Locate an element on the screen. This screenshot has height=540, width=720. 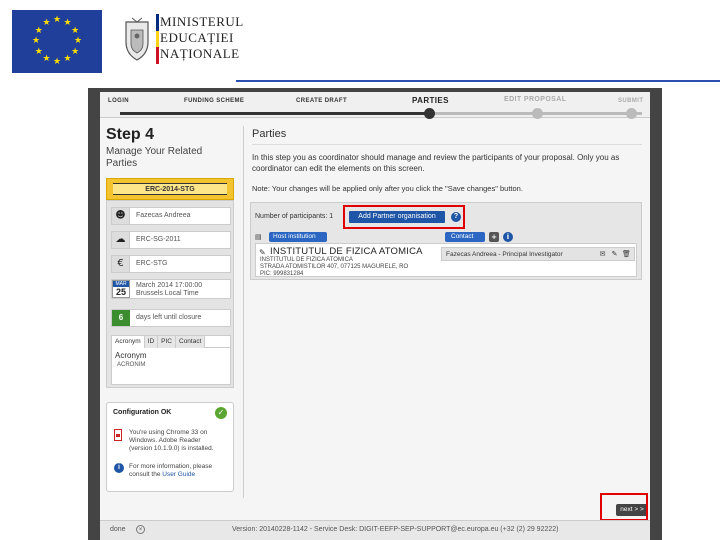
tab-contact: Contact is located at coordinates (191, 342).